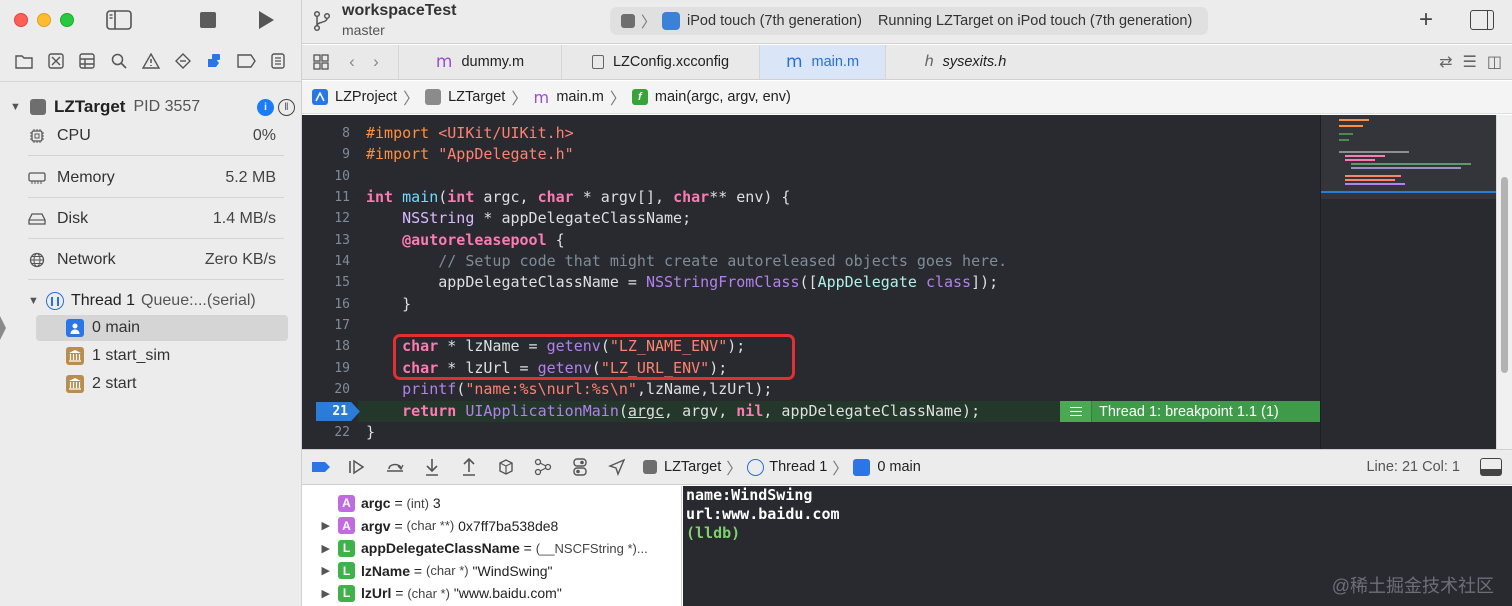 The image size is (1512, 606). What do you see at coordinates (352, 62) in the screenshot?
I see `back-chevron-icon: ‹` at bounding box center [352, 62].